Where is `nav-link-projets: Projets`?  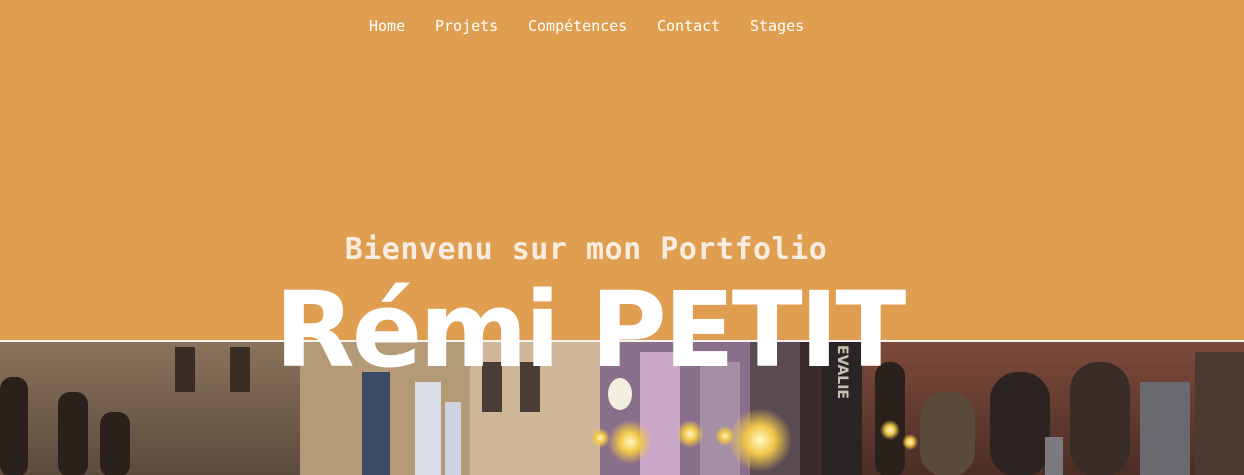 nav-link-projets: Projets is located at coordinates (466, 26).